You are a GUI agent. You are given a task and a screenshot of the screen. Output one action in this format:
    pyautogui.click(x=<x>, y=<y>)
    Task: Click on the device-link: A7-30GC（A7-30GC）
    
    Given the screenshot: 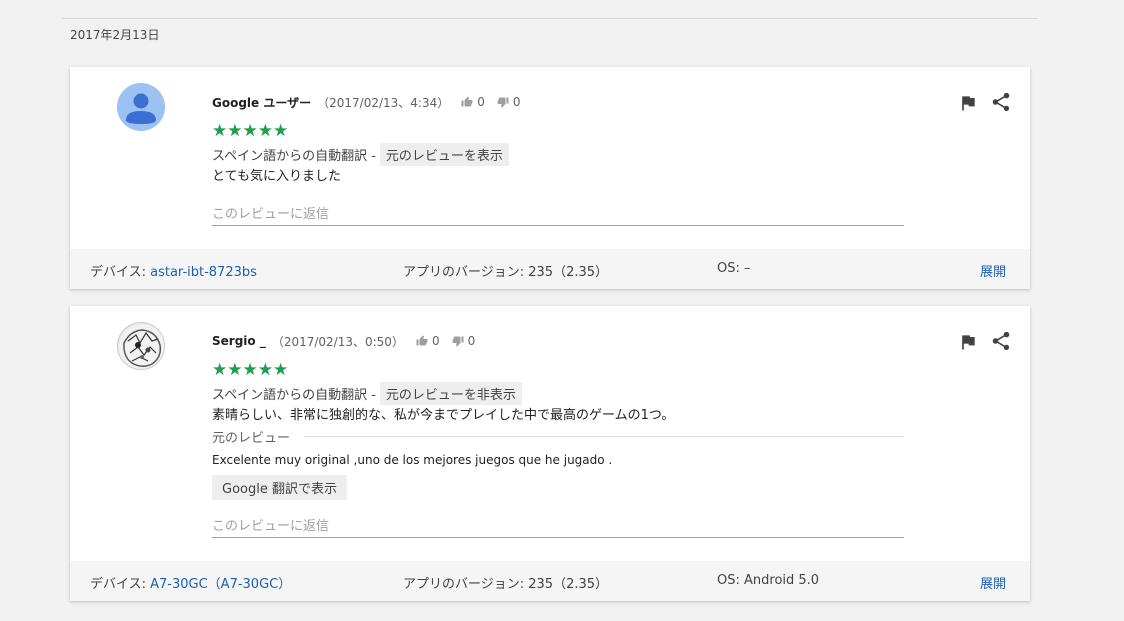 What is the action you would take?
    pyautogui.click(x=220, y=584)
    